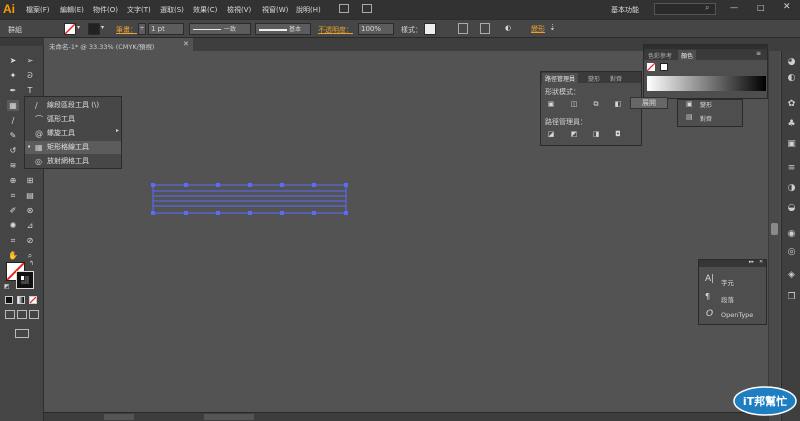 The width and height of the screenshot is (800, 421). I want to click on paragraph-icon: ¶, so click(707, 296).